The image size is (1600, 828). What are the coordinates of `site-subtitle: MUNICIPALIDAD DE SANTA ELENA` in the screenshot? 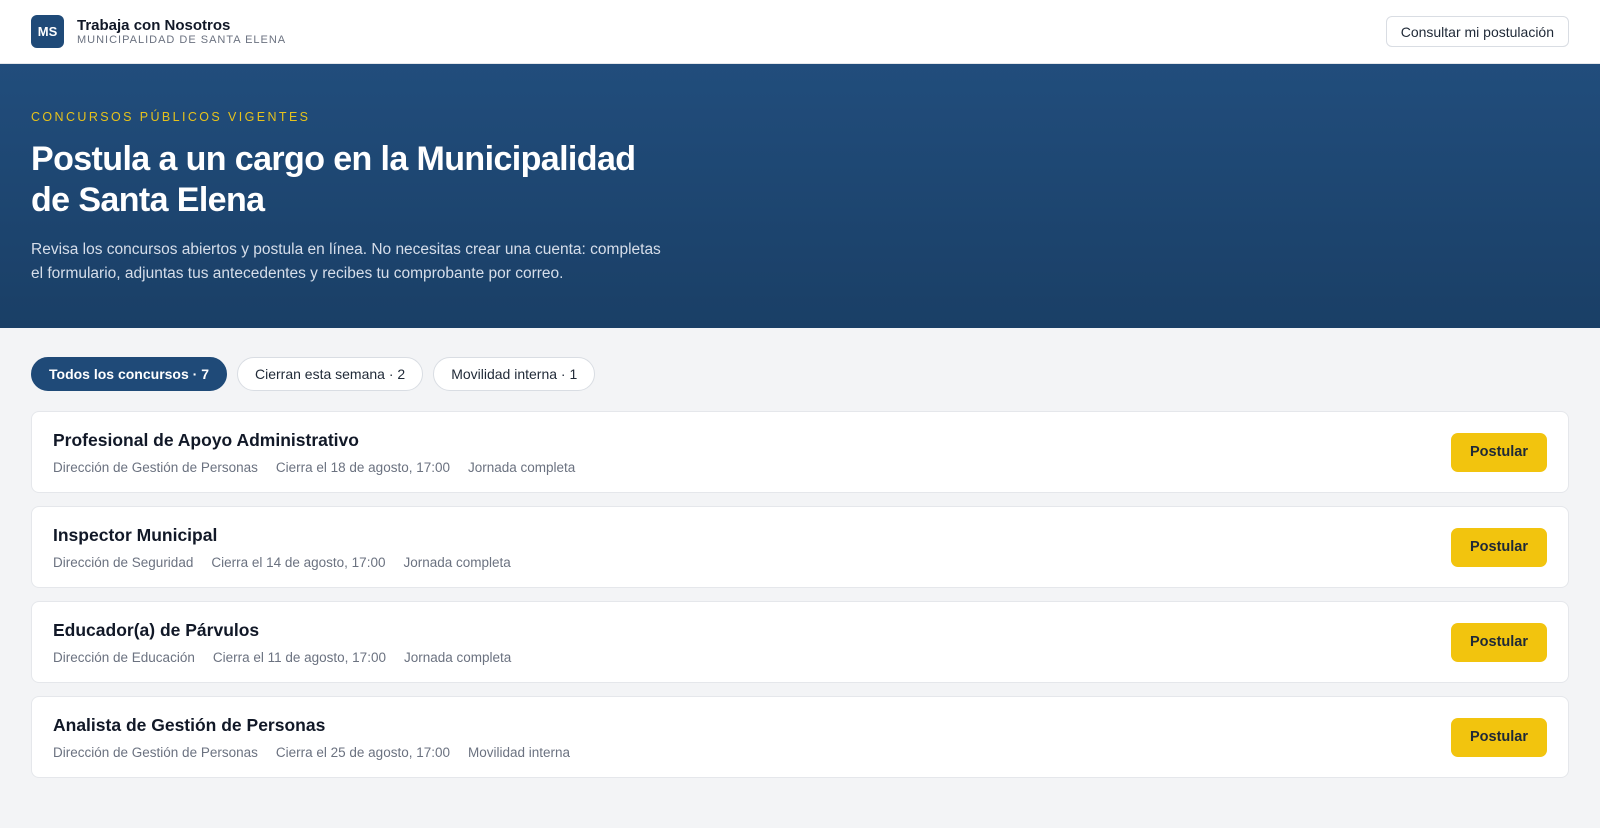 It's located at (182, 39).